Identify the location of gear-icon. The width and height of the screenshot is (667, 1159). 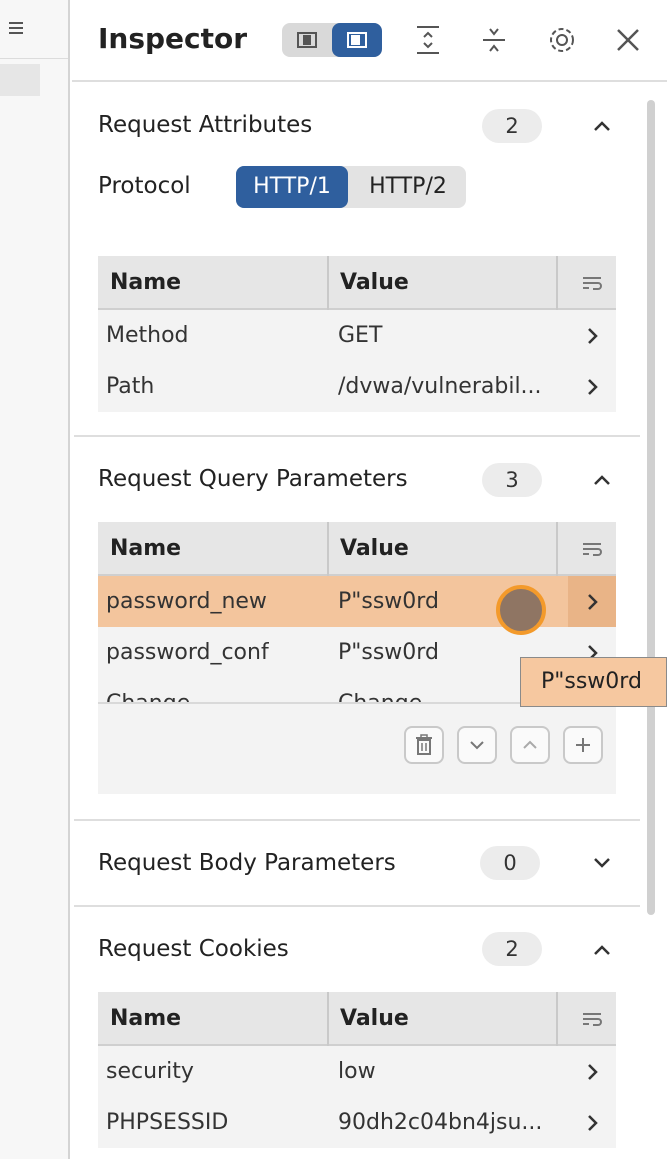
(562, 40).